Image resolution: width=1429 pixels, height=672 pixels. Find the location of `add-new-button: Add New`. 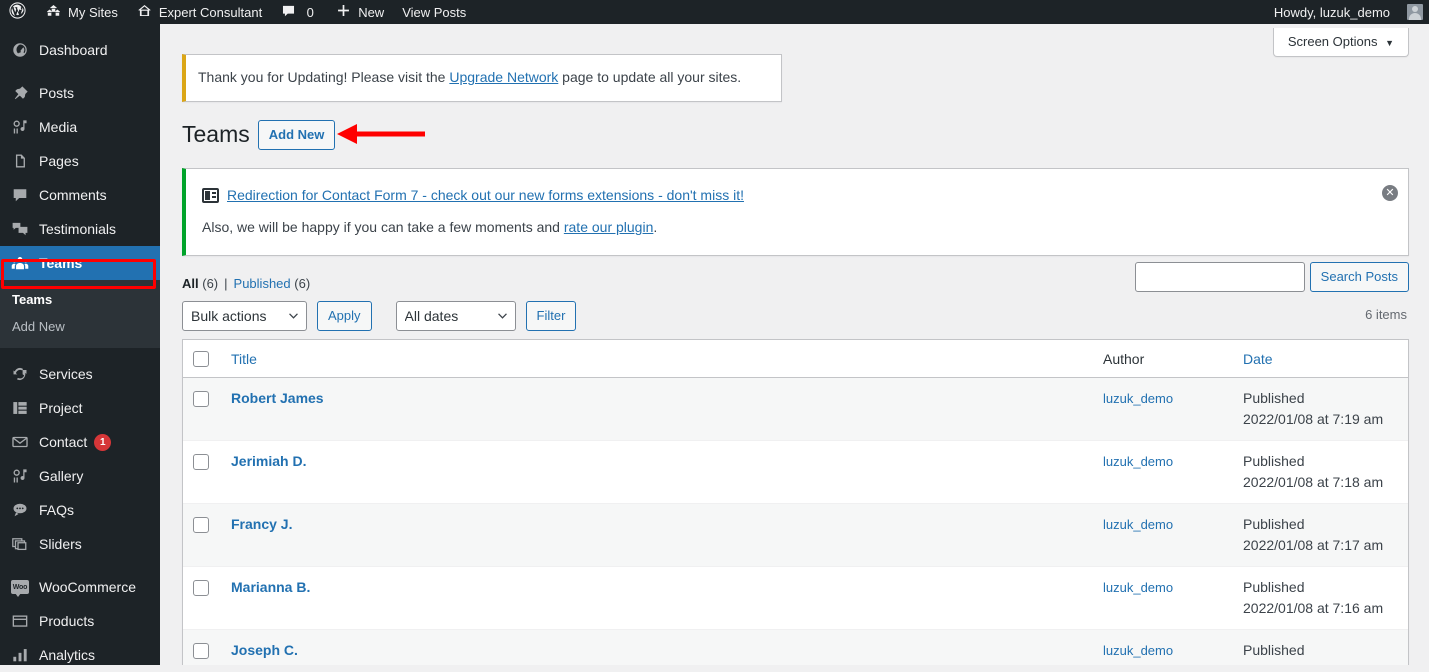

add-new-button: Add New is located at coordinates (296, 135).